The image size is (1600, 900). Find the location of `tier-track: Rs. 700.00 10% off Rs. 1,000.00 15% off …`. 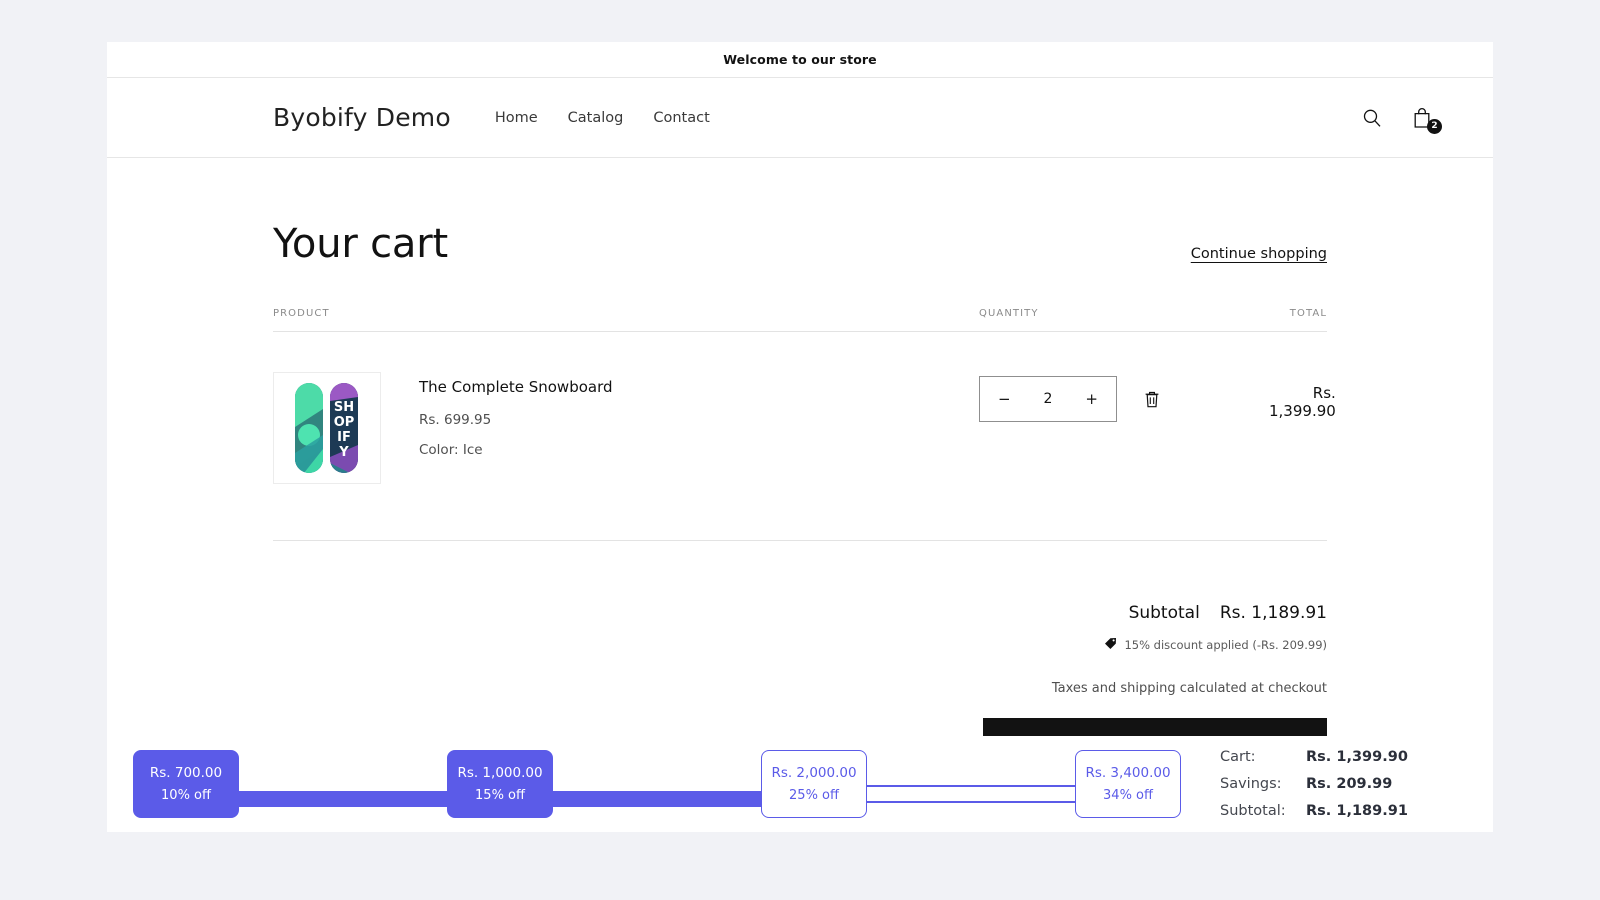

tier-track: Rs. 700.00 10% off Rs. 1,000.00 15% off … is located at coordinates (654, 784).